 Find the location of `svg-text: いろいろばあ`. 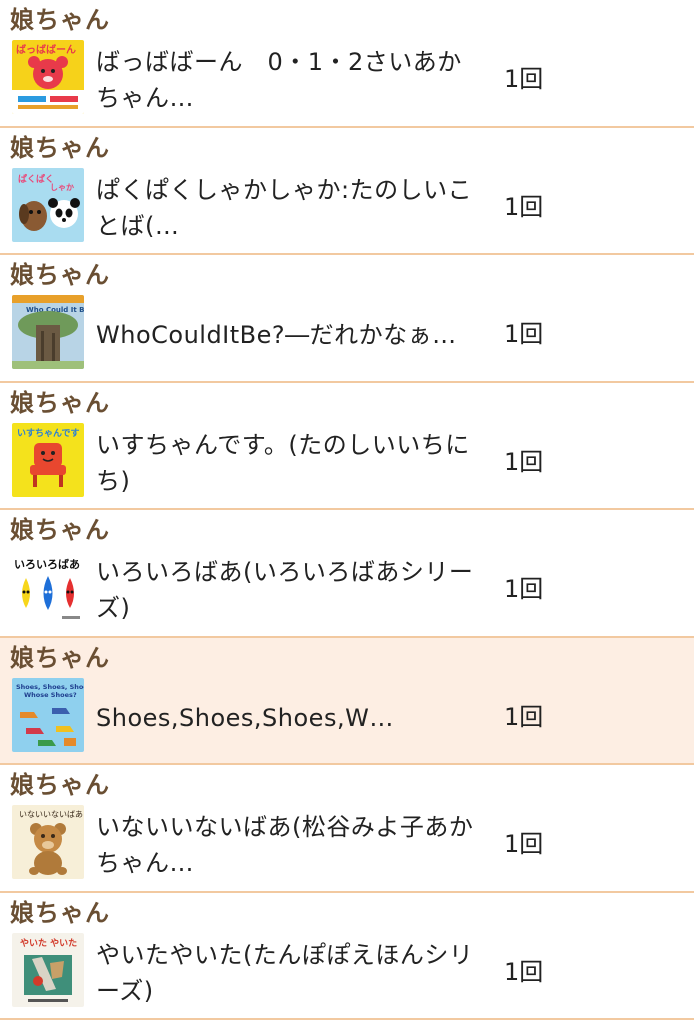

svg-text: いろいろばあ is located at coordinates (47, 564).